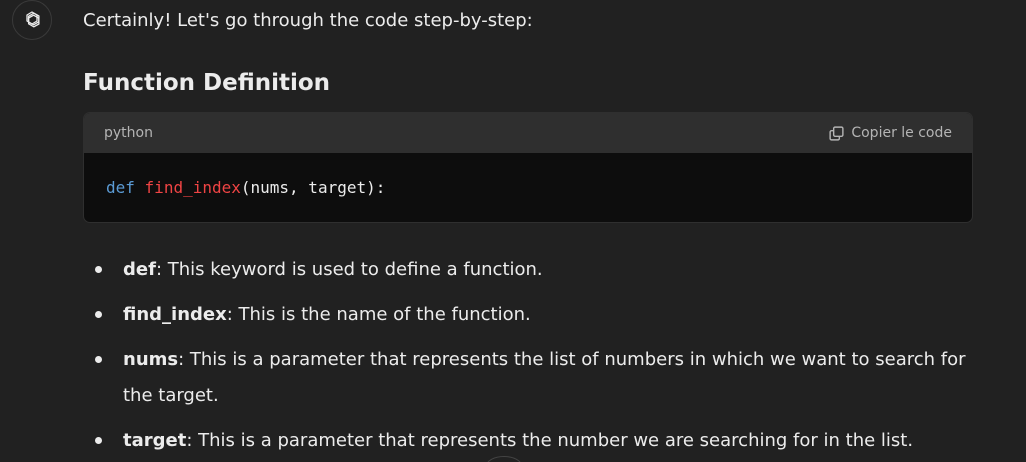  What do you see at coordinates (378, 314) in the screenshot?
I see `list-item-text: : This is the name of the function.` at bounding box center [378, 314].